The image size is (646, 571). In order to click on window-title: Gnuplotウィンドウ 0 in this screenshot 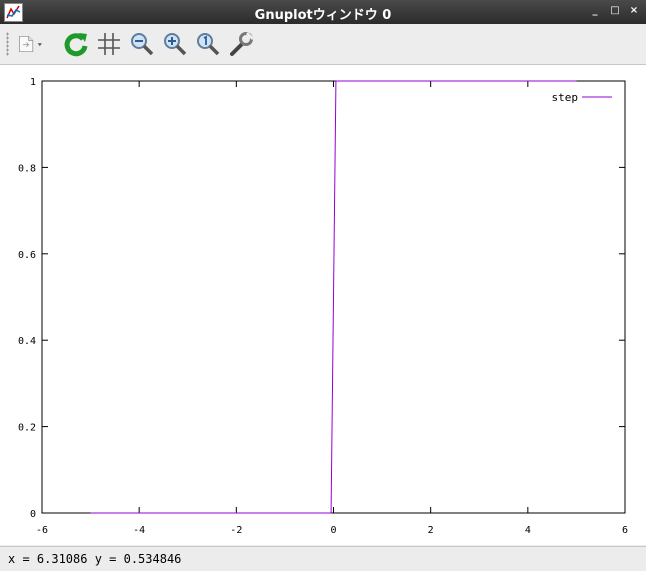, I will do `click(323, 15)`.